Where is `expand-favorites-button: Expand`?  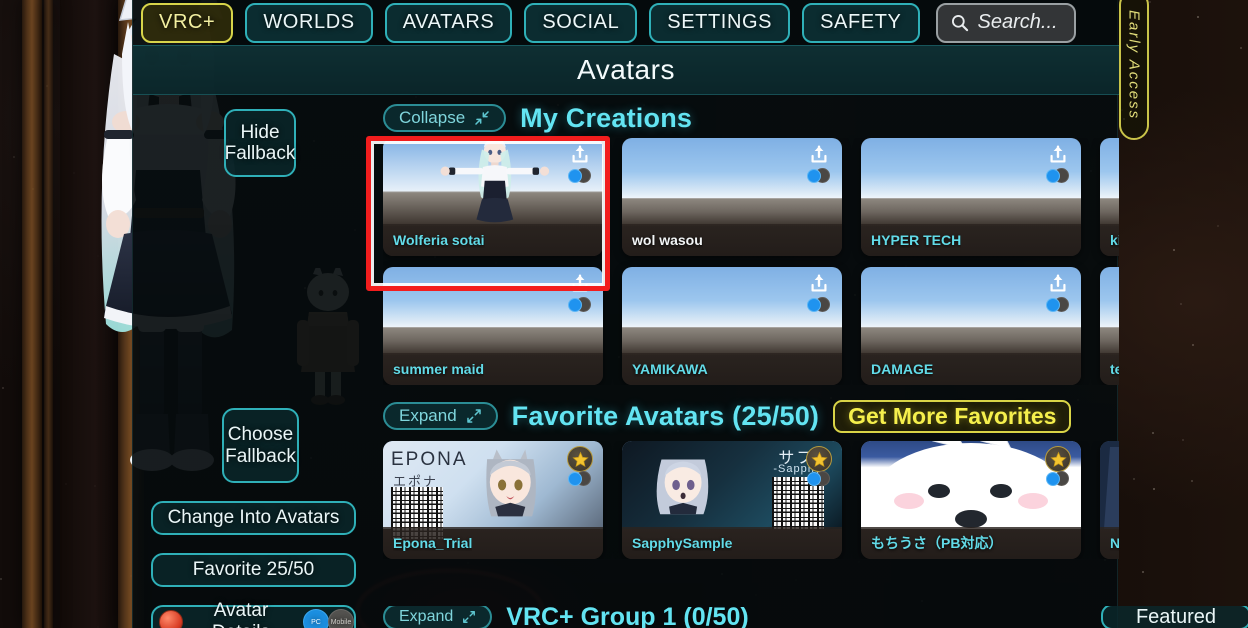
expand-favorites-button: Expand is located at coordinates (440, 416).